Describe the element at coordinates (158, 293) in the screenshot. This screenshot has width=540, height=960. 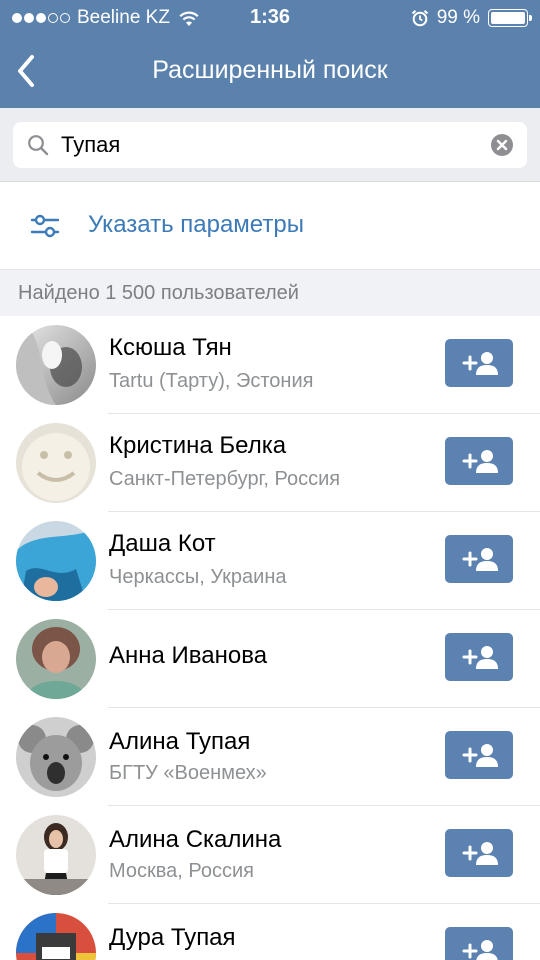
I see `results-count: Найдено 1 500 пользователей` at that location.